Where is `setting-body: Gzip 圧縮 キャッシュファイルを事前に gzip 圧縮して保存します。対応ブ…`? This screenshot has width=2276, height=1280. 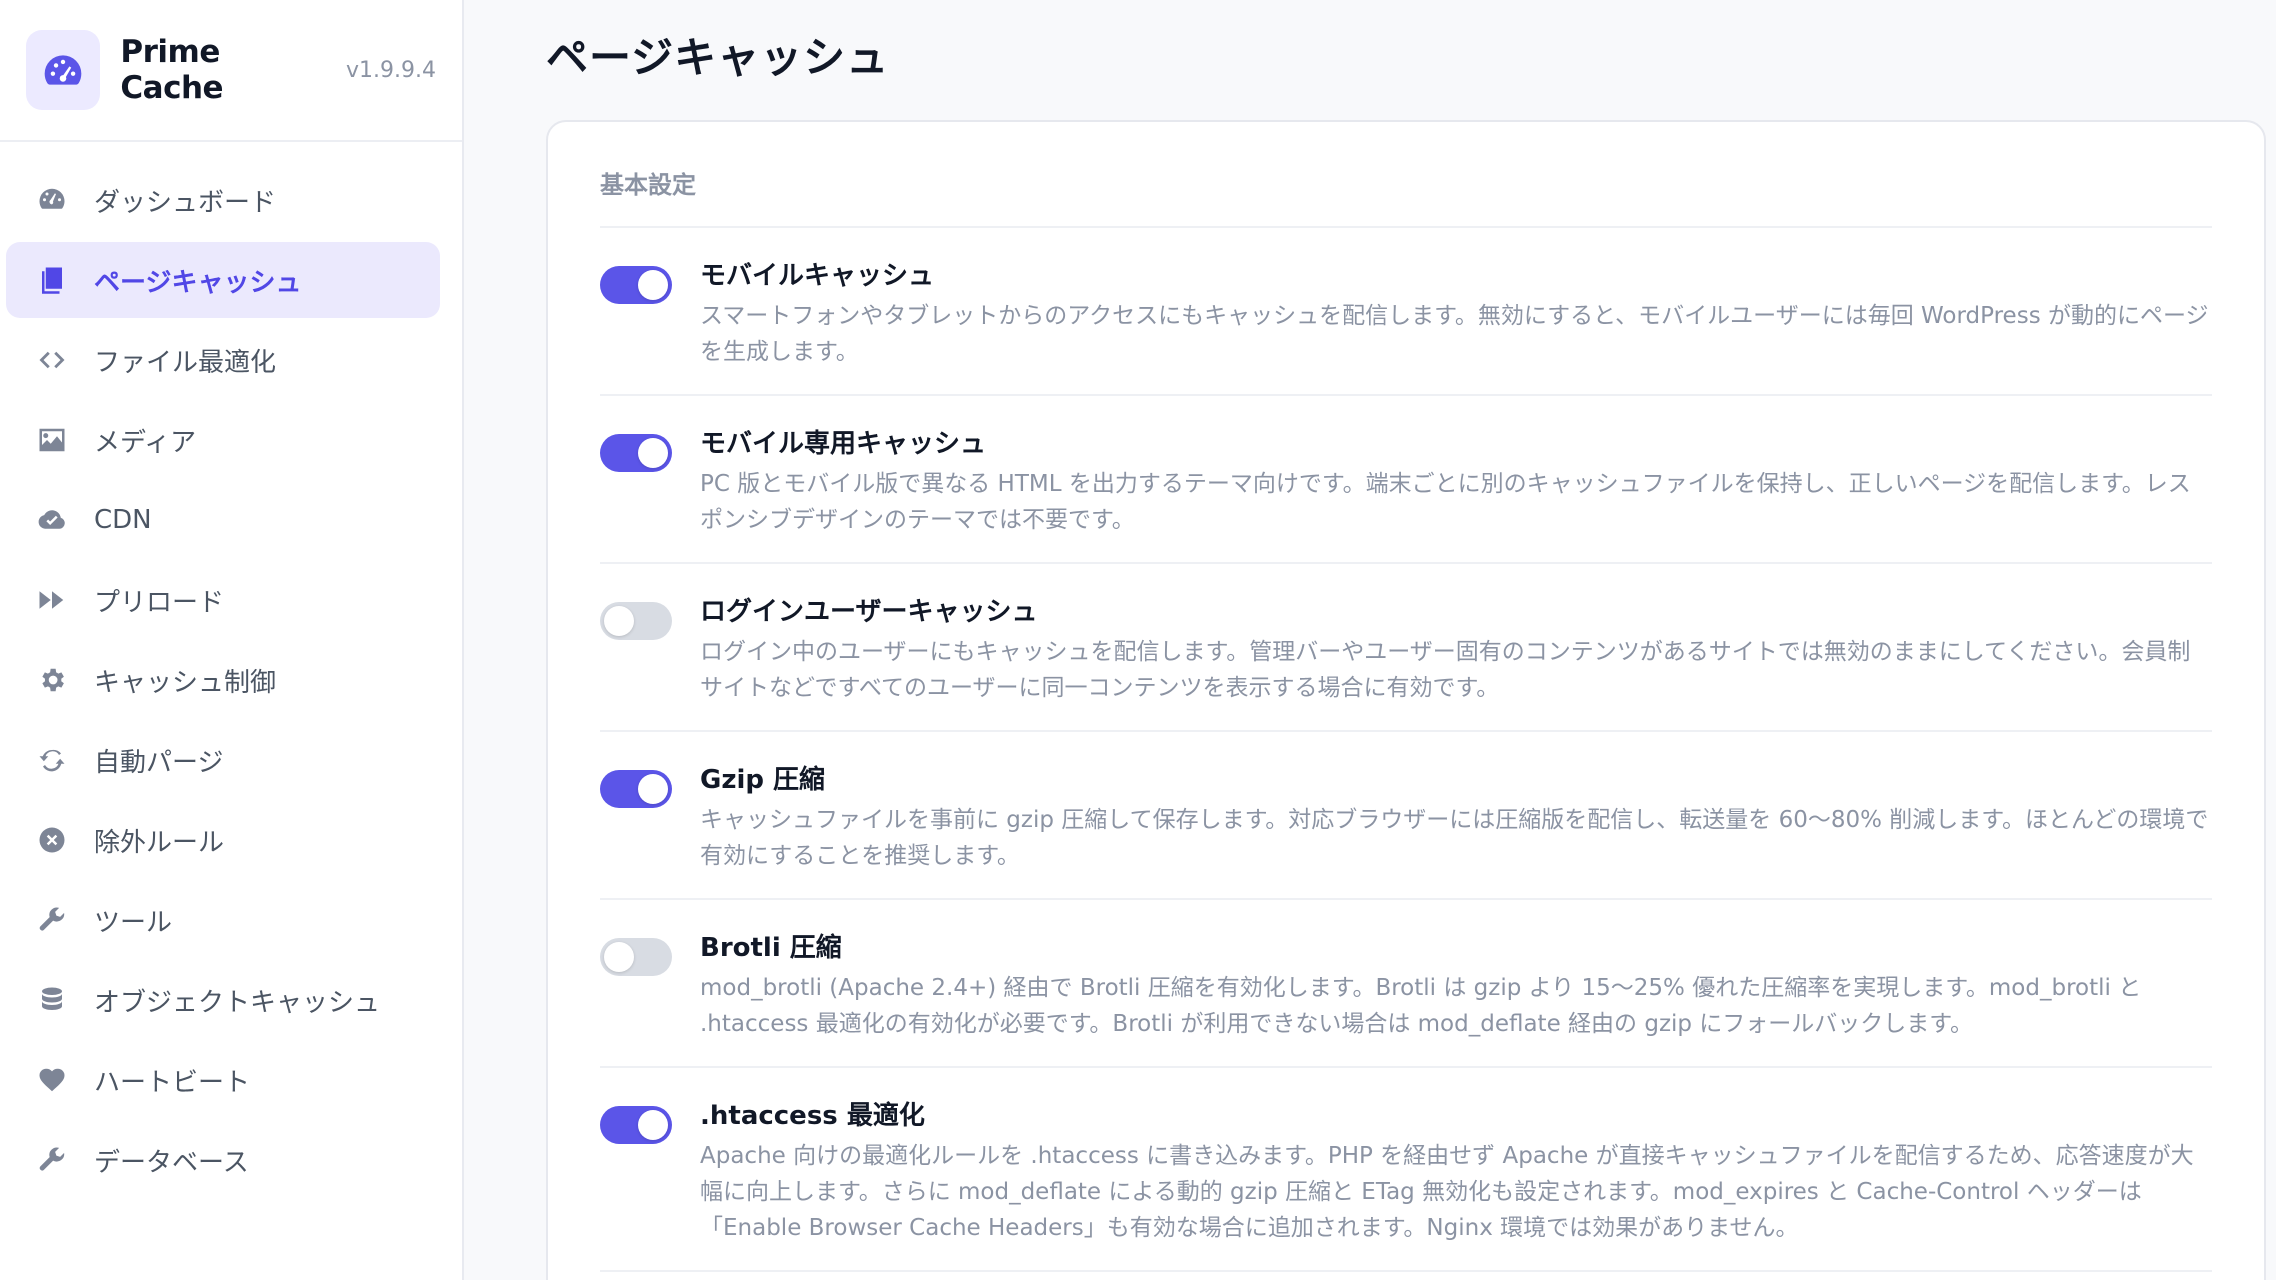
setting-body: Gzip 圧縮 キャッシュファイルを事前に gzip 圧縮して保存します。対応ブ… is located at coordinates (1456, 818).